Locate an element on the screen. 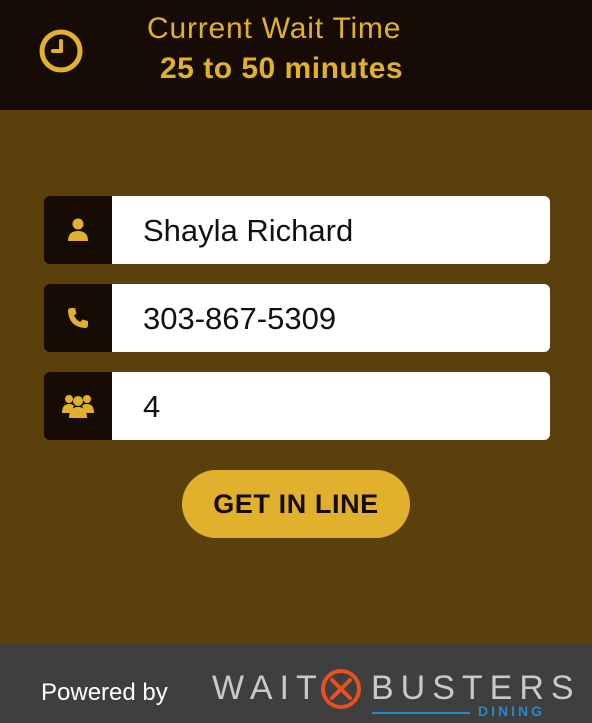 This screenshot has height=723, width=592. party-size-input: 4 is located at coordinates (331, 406).